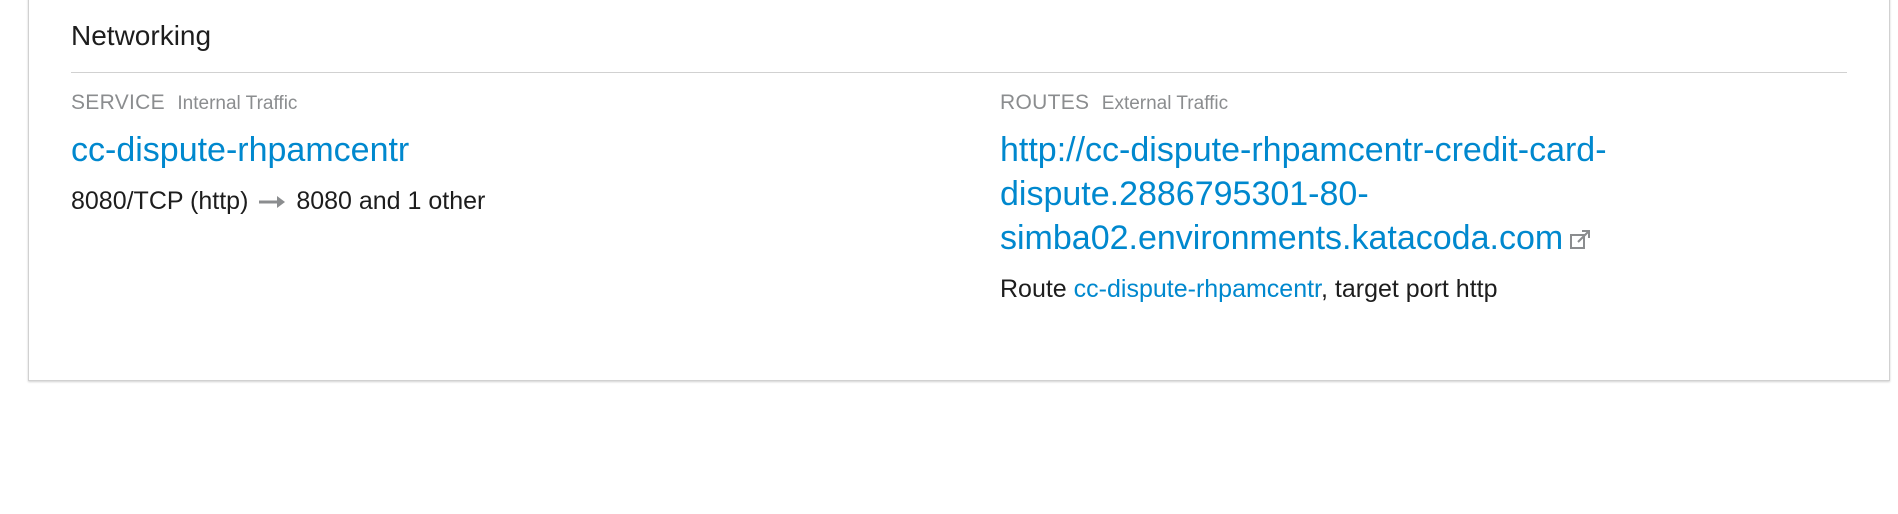  What do you see at coordinates (141, 35) in the screenshot?
I see `panel-title: Networking` at bounding box center [141, 35].